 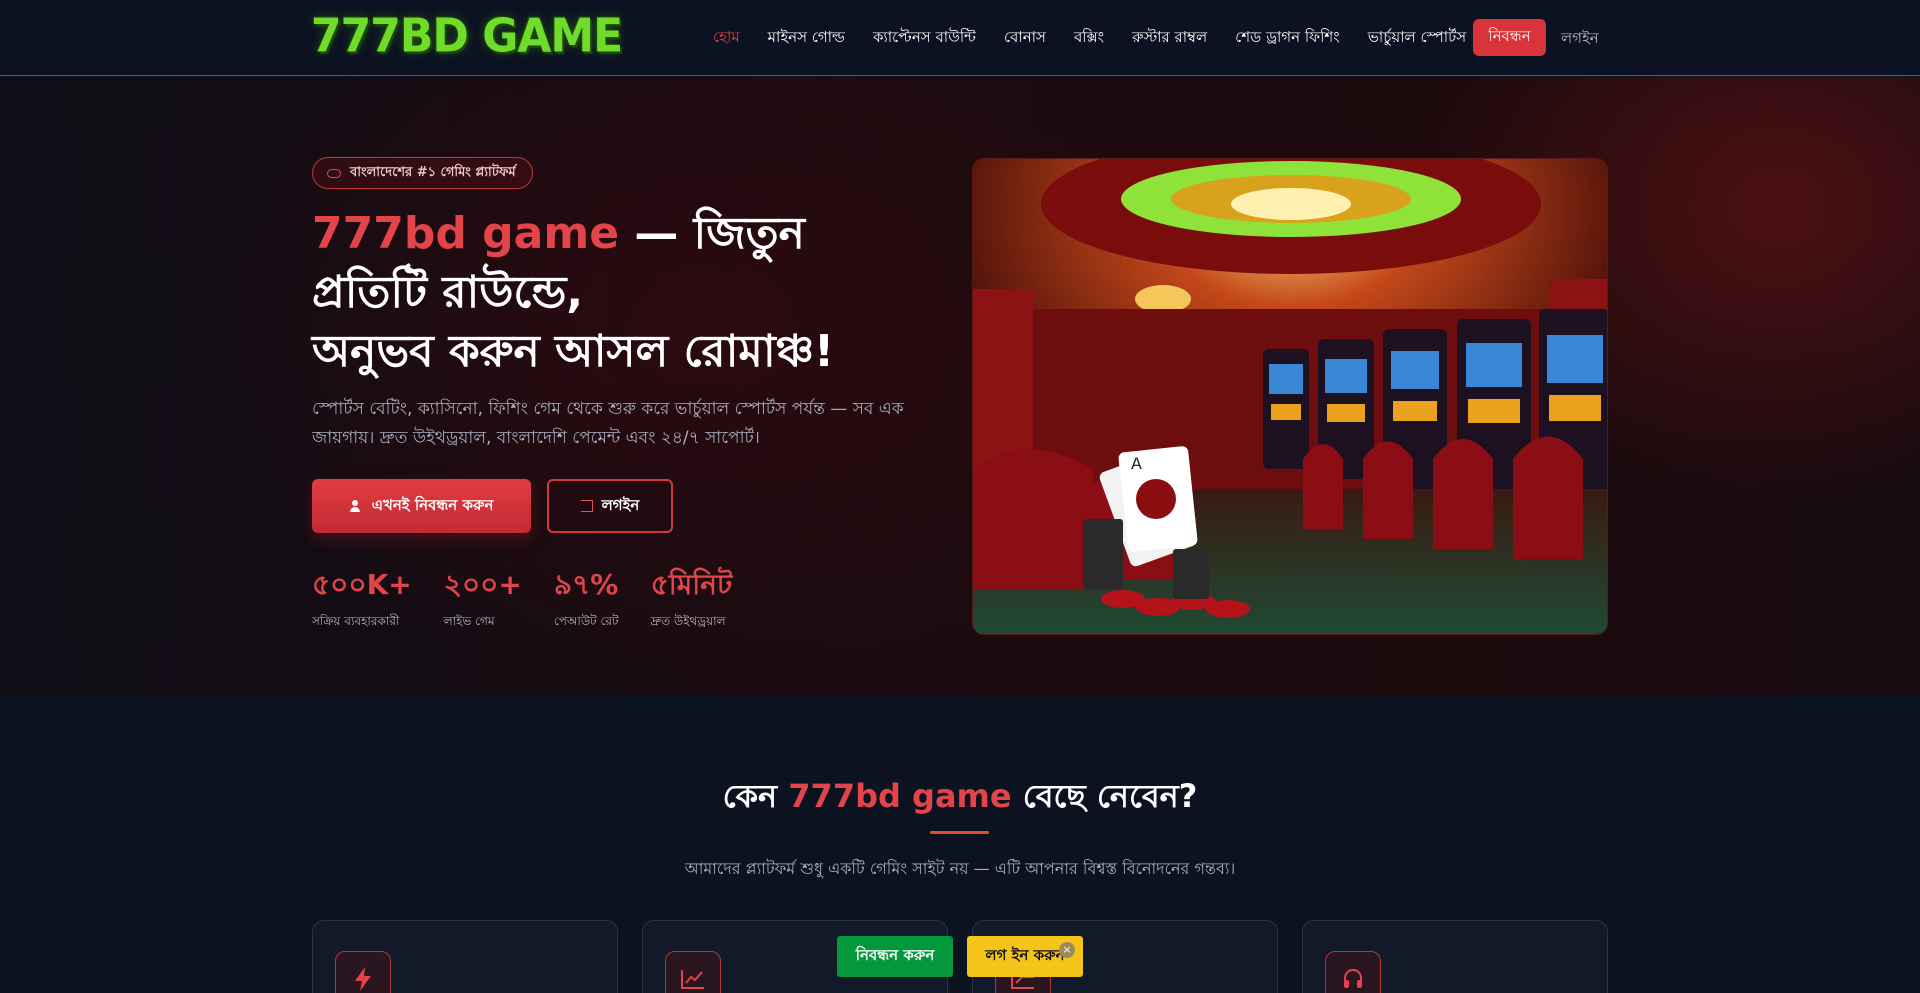 What do you see at coordinates (363, 972) in the screenshot?
I see `lightning-icon` at bounding box center [363, 972].